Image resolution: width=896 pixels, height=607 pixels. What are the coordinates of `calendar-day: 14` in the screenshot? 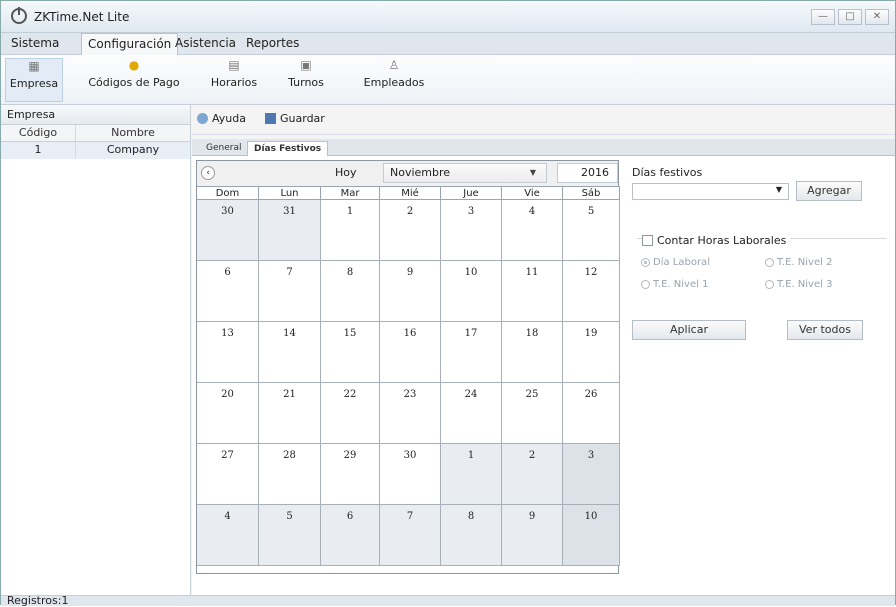 It's located at (290, 352).